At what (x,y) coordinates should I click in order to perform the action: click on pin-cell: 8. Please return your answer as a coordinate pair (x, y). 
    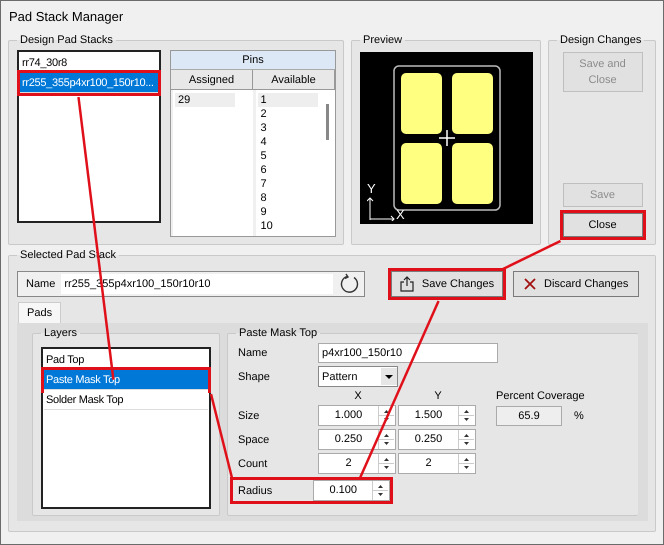
    Looking at the image, I should click on (288, 198).